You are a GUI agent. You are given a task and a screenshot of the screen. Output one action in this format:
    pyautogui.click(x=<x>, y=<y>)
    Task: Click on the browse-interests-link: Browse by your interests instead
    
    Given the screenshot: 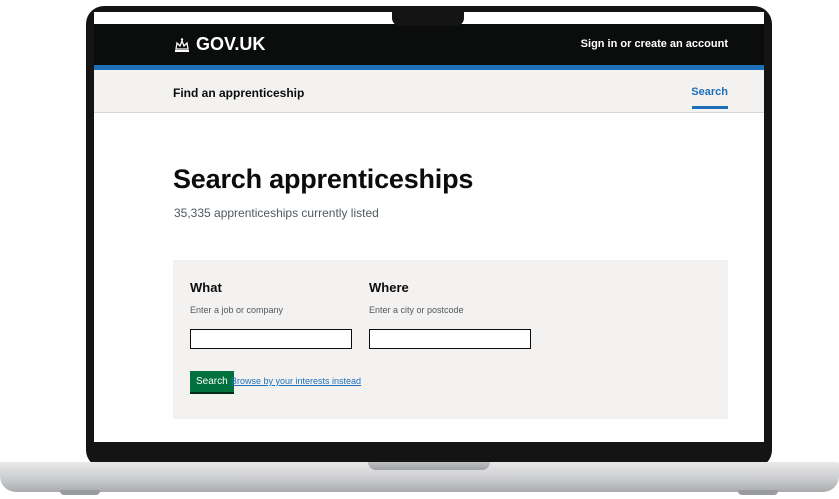 What is the action you would take?
    pyautogui.click(x=296, y=381)
    